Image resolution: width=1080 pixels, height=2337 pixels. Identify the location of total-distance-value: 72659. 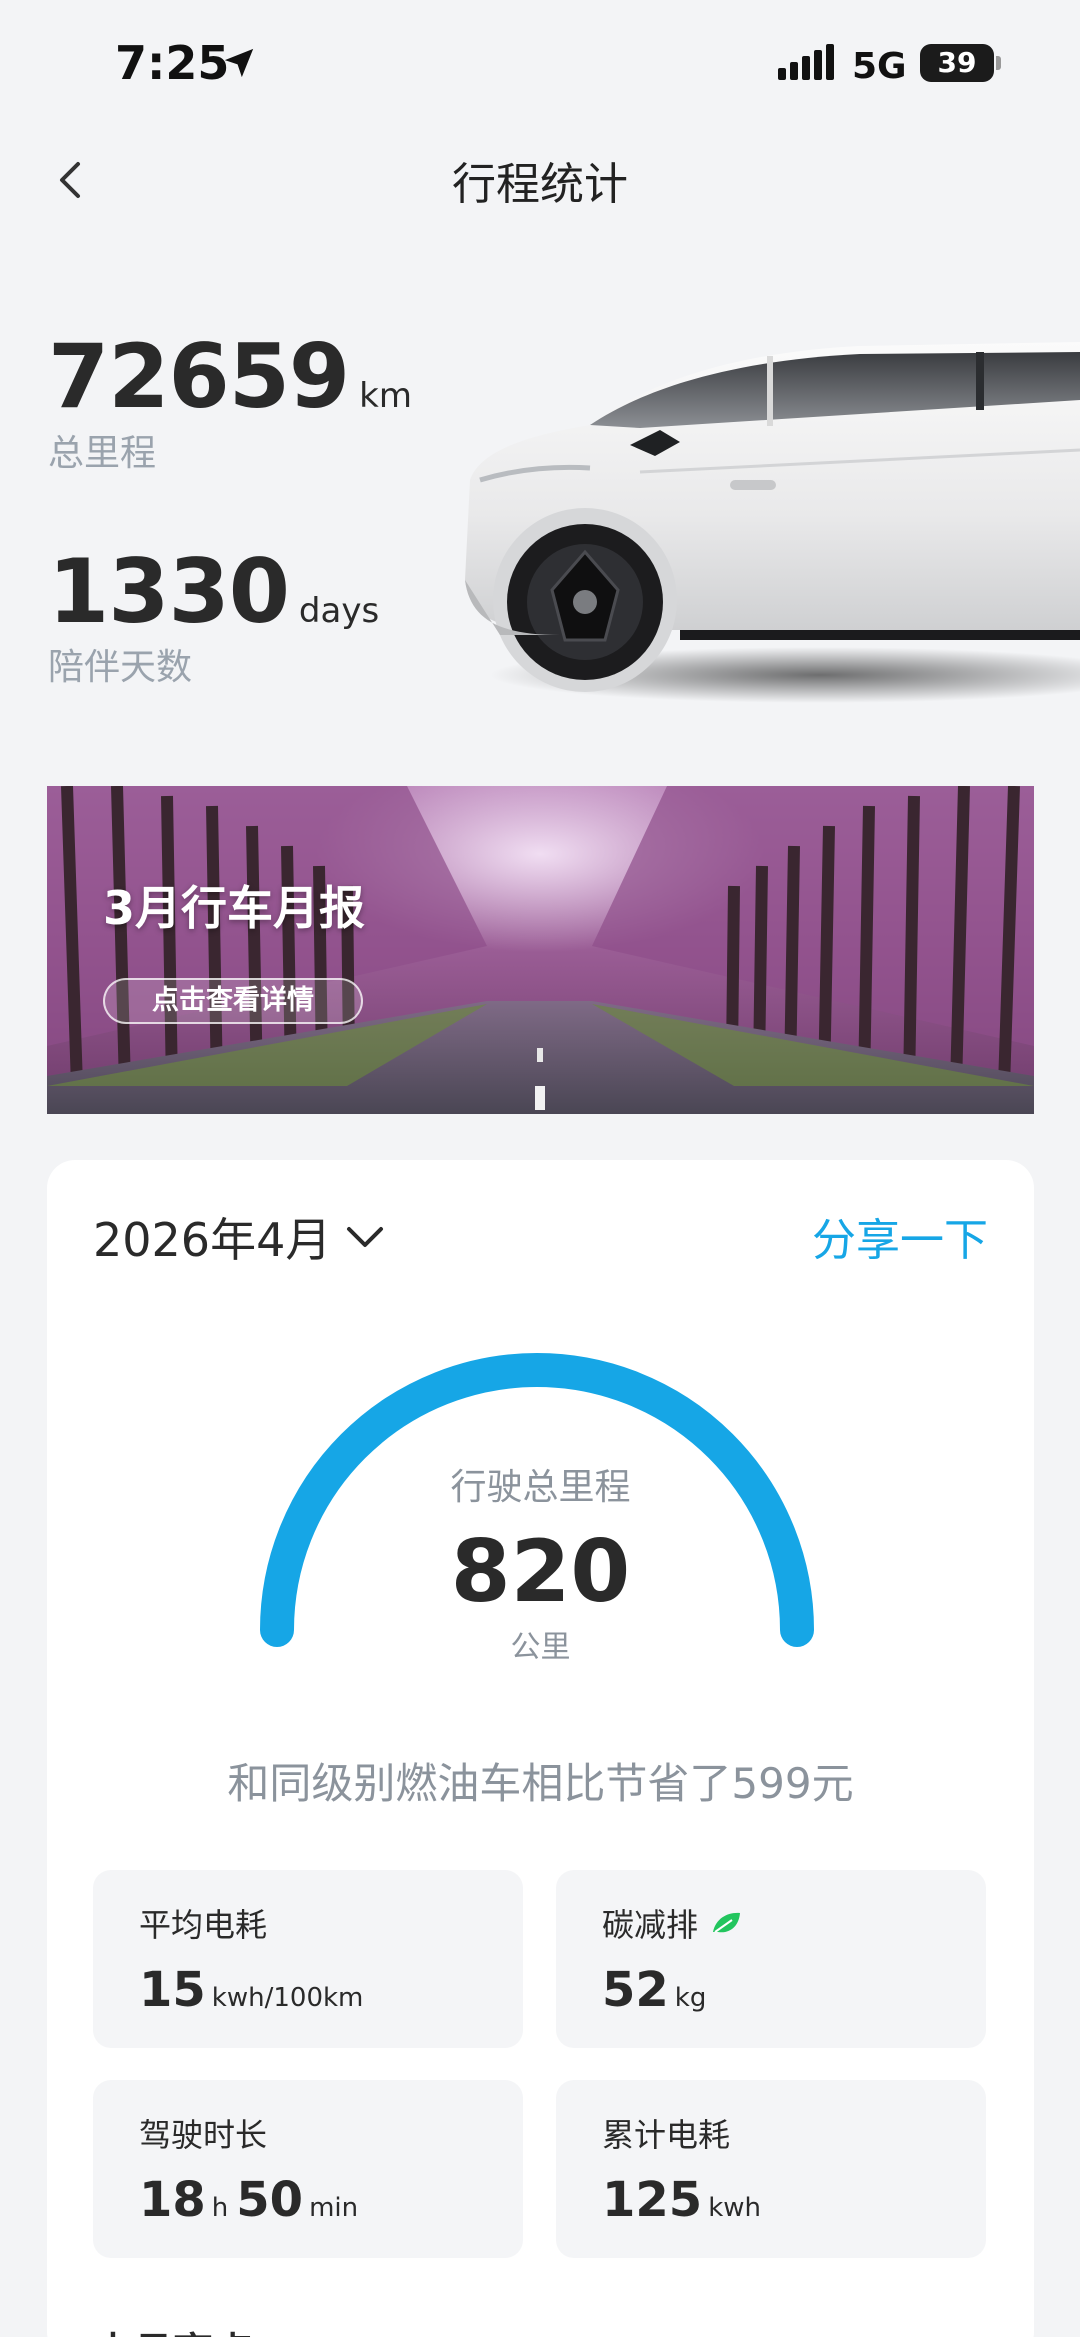
(199, 376).